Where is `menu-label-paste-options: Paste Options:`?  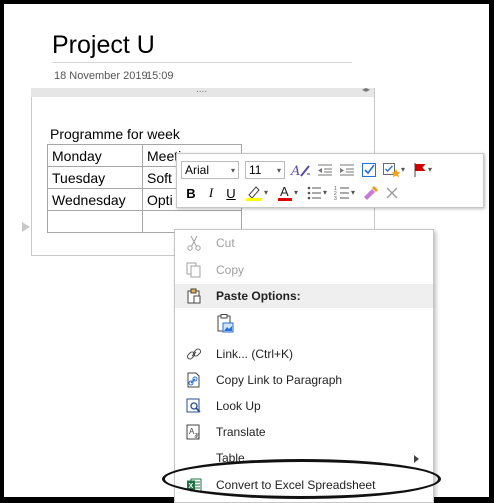 menu-label-paste-options: Paste Options: is located at coordinates (258, 296).